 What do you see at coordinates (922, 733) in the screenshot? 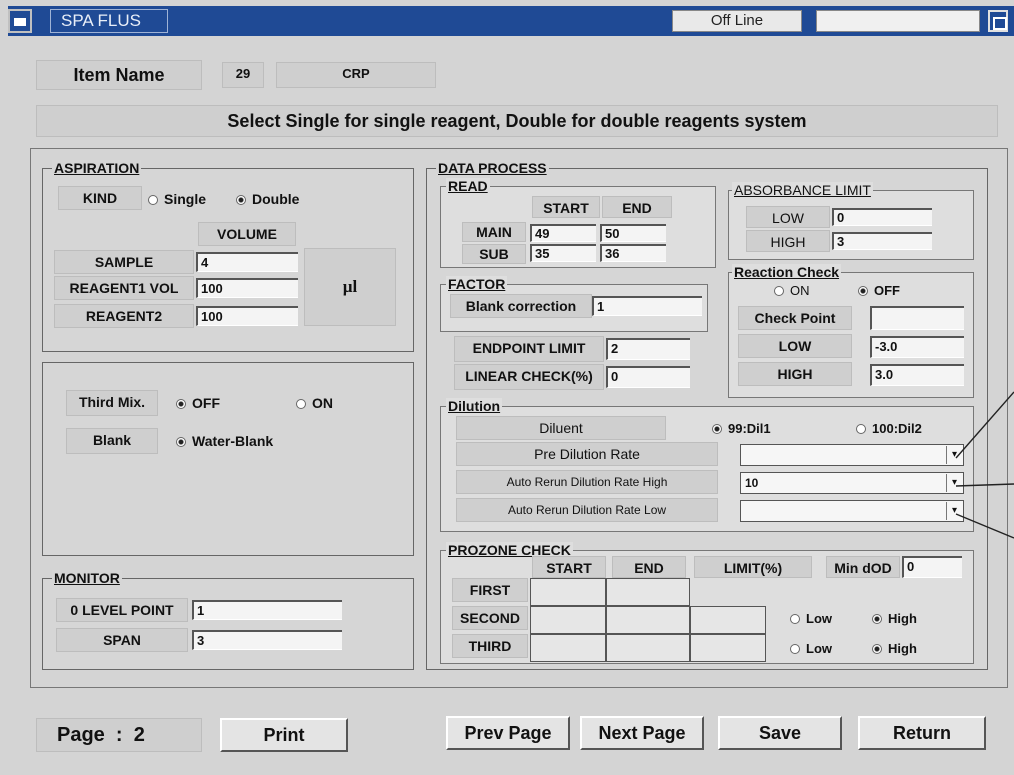
I see `return-button: Return` at bounding box center [922, 733].